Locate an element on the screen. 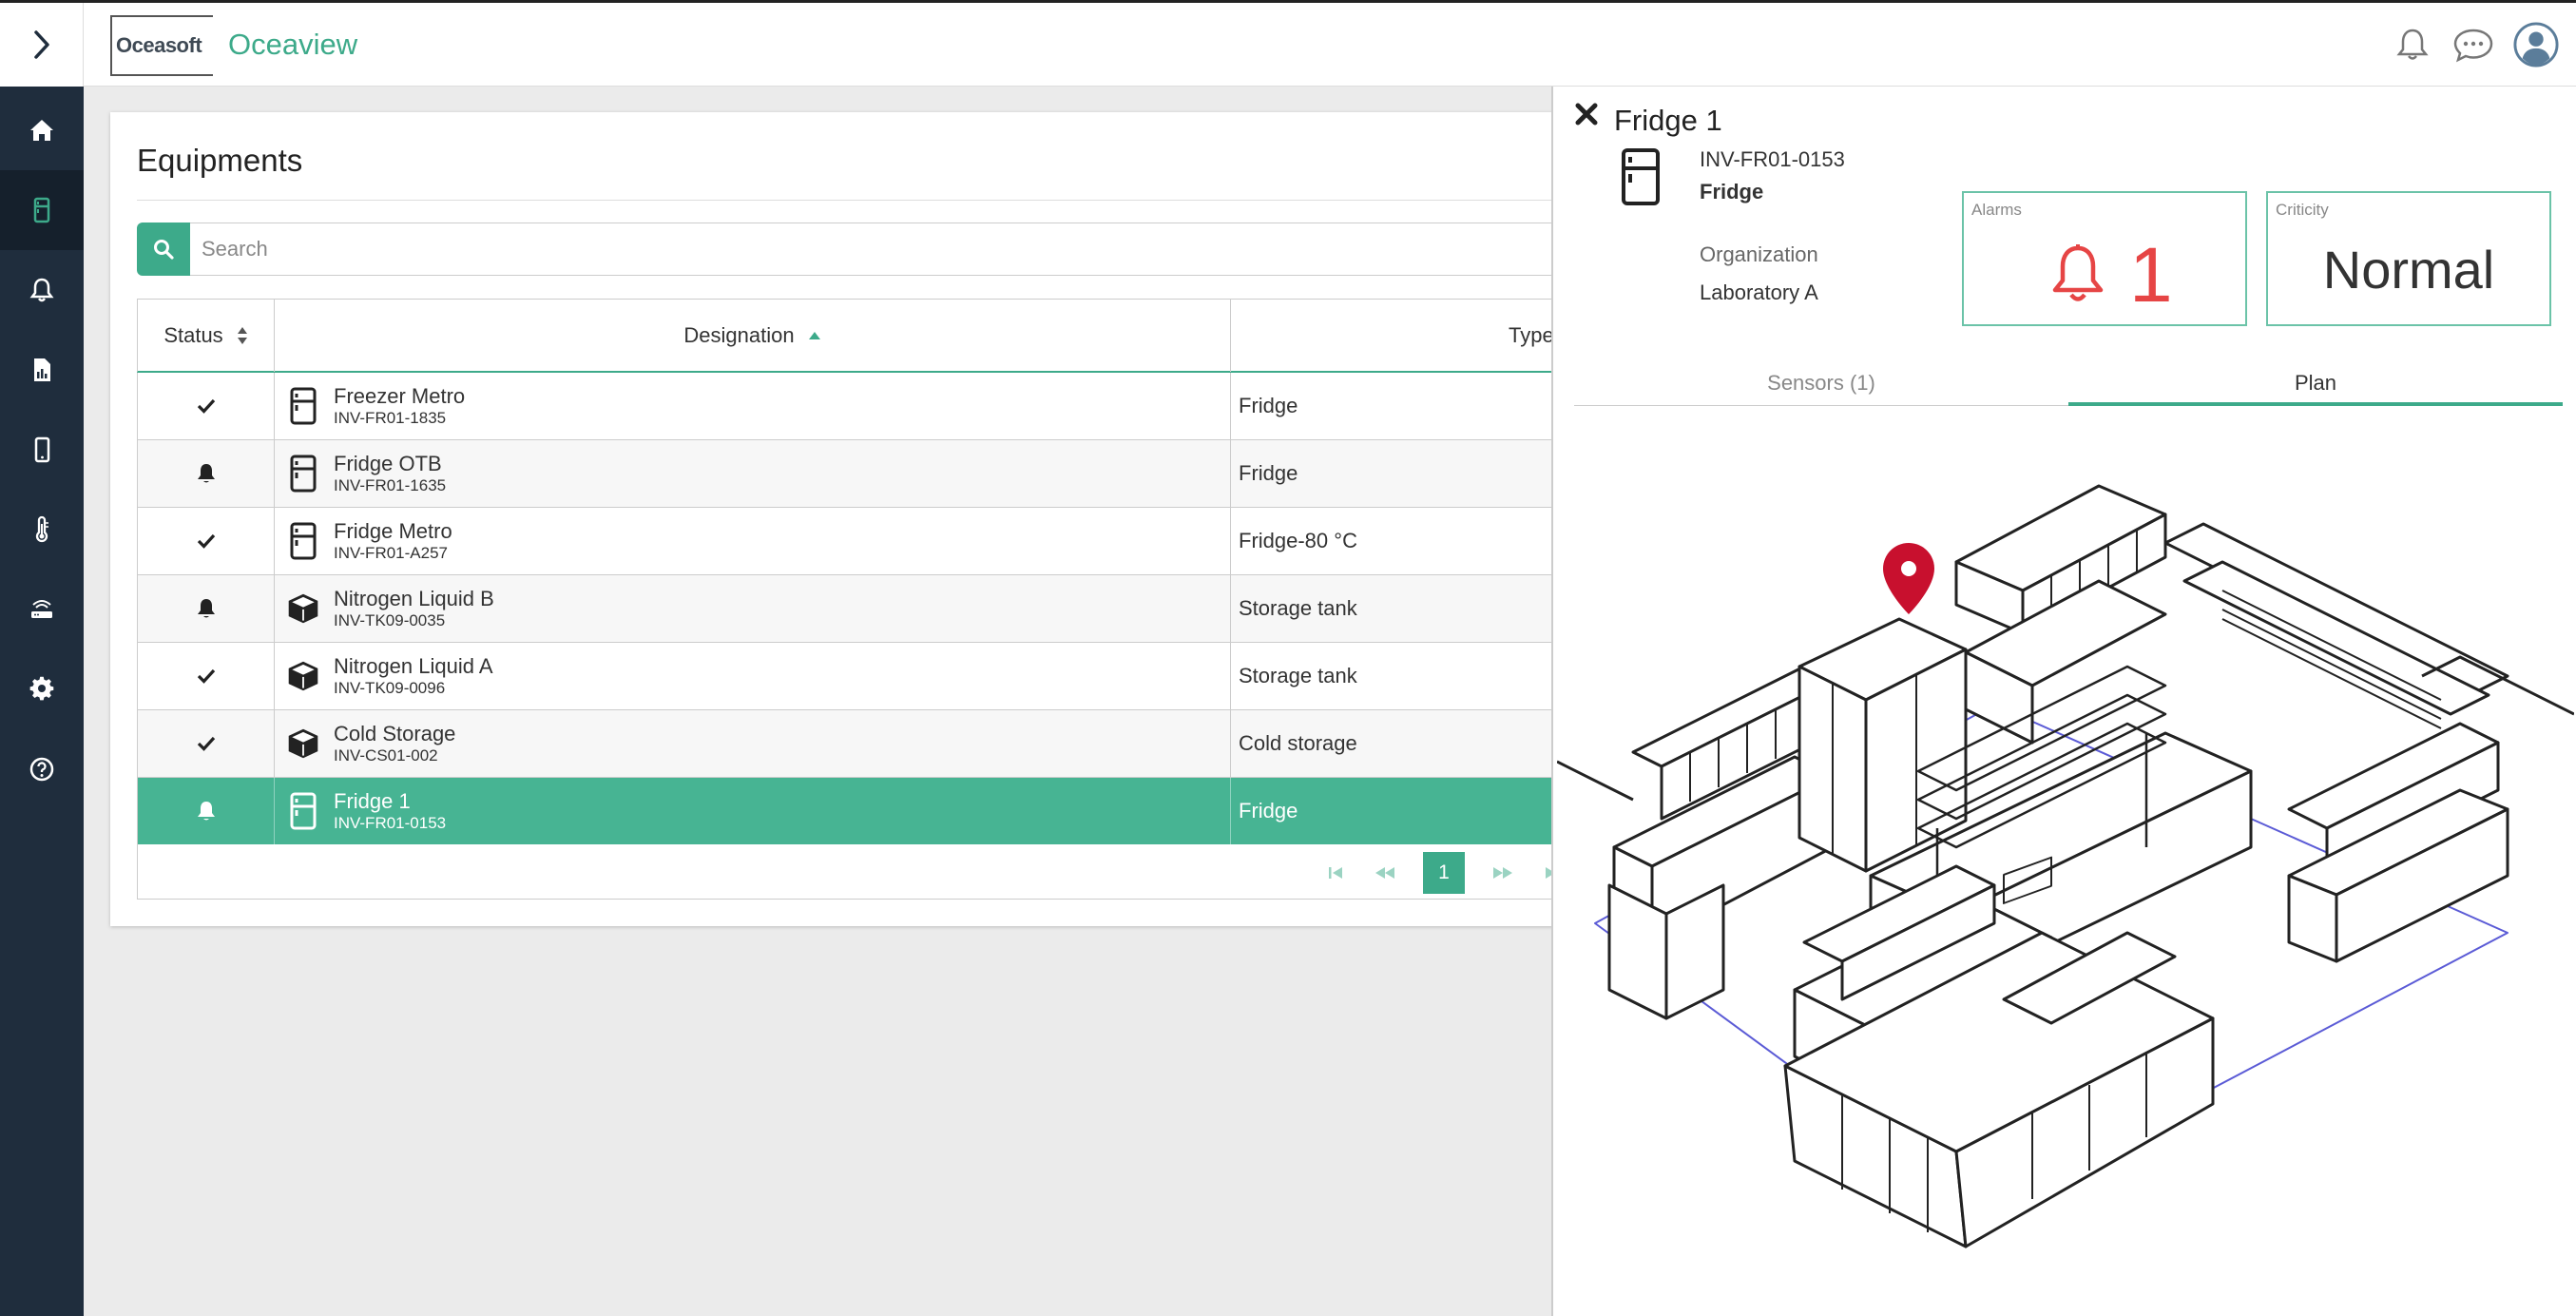  search-icon is located at coordinates (164, 250).